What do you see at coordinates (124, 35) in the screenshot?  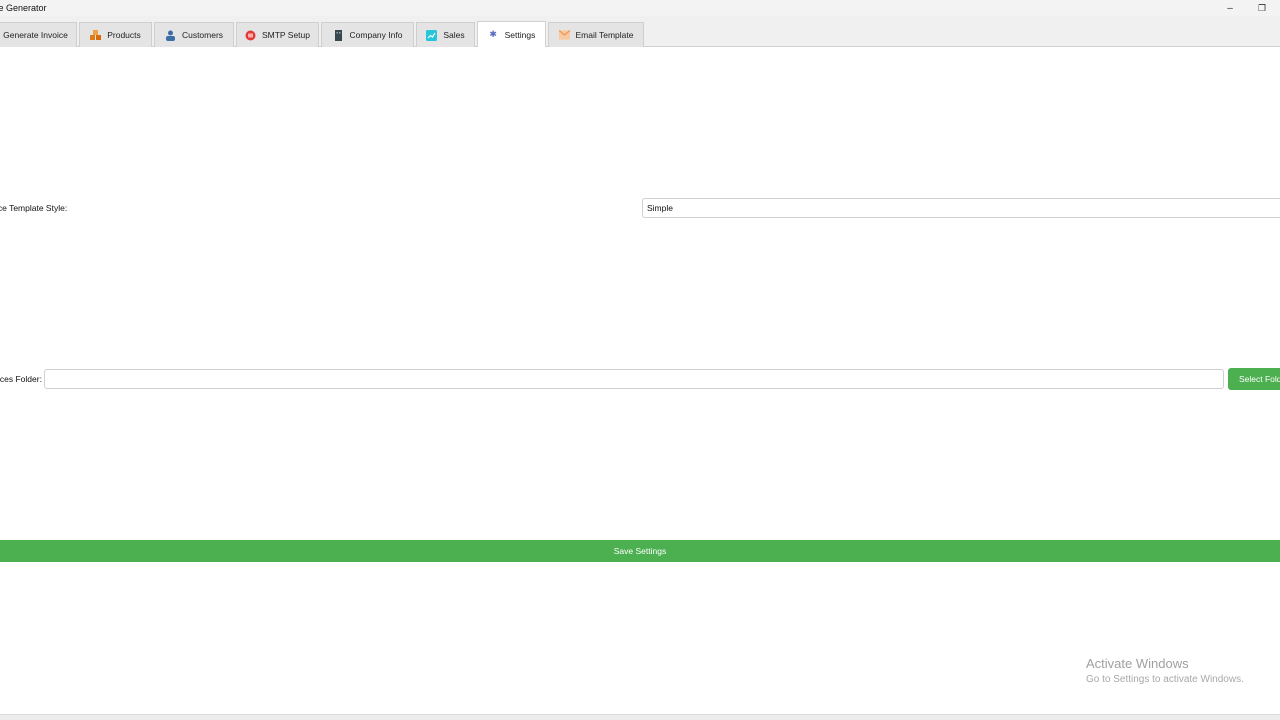 I see `tab-label: Products` at bounding box center [124, 35].